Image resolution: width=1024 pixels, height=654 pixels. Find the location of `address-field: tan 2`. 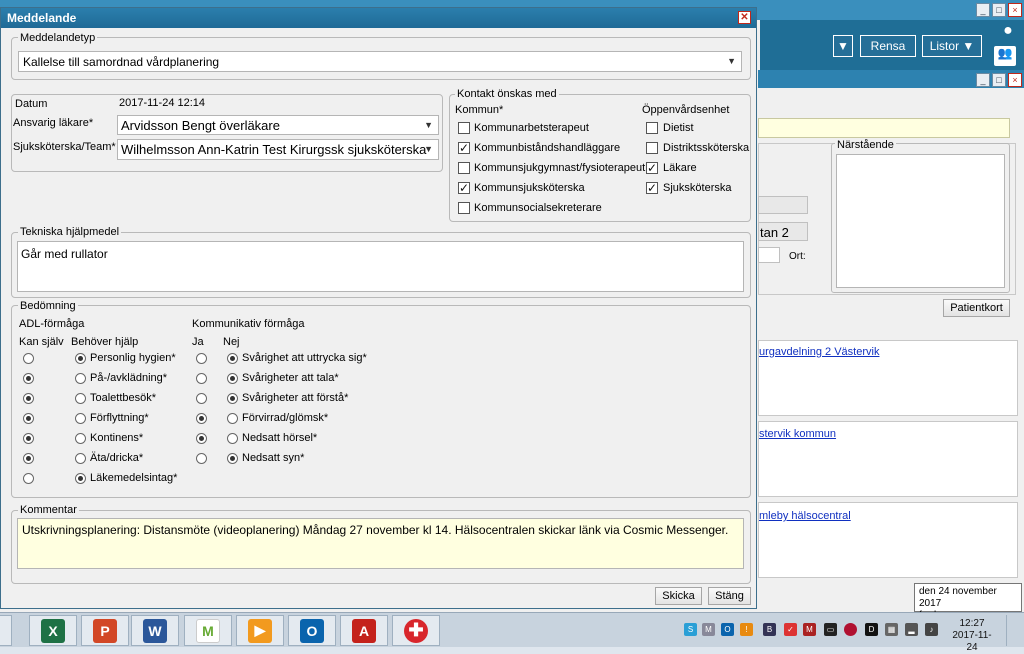

address-field: tan 2 is located at coordinates (783, 231).